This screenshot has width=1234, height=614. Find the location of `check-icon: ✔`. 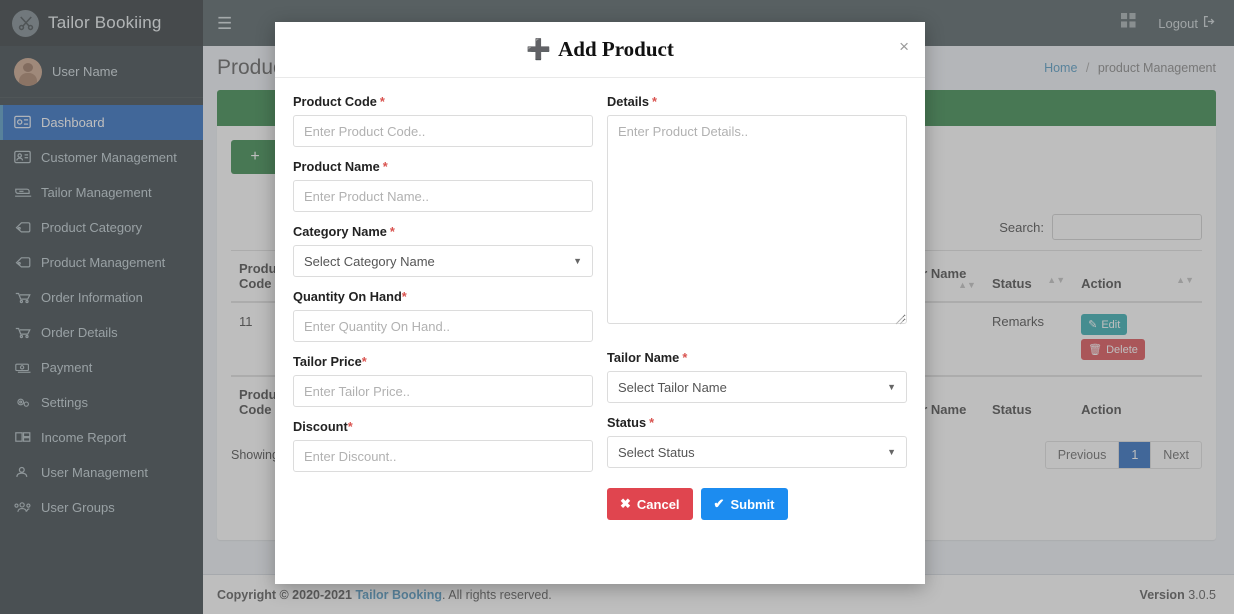

check-icon: ✔ is located at coordinates (719, 503).